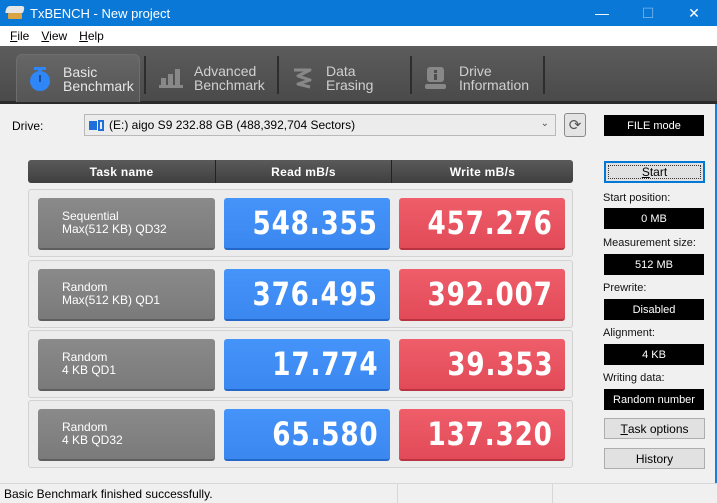  I want to click on status-bar: Basic Benchmark finished successfully., so click(358, 493).